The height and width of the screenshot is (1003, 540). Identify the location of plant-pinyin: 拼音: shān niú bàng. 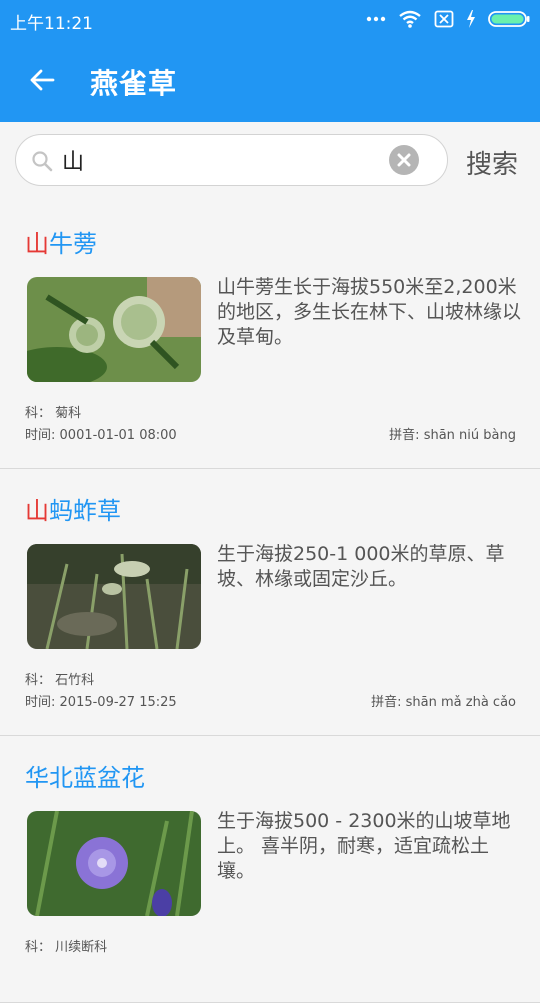
(452, 433).